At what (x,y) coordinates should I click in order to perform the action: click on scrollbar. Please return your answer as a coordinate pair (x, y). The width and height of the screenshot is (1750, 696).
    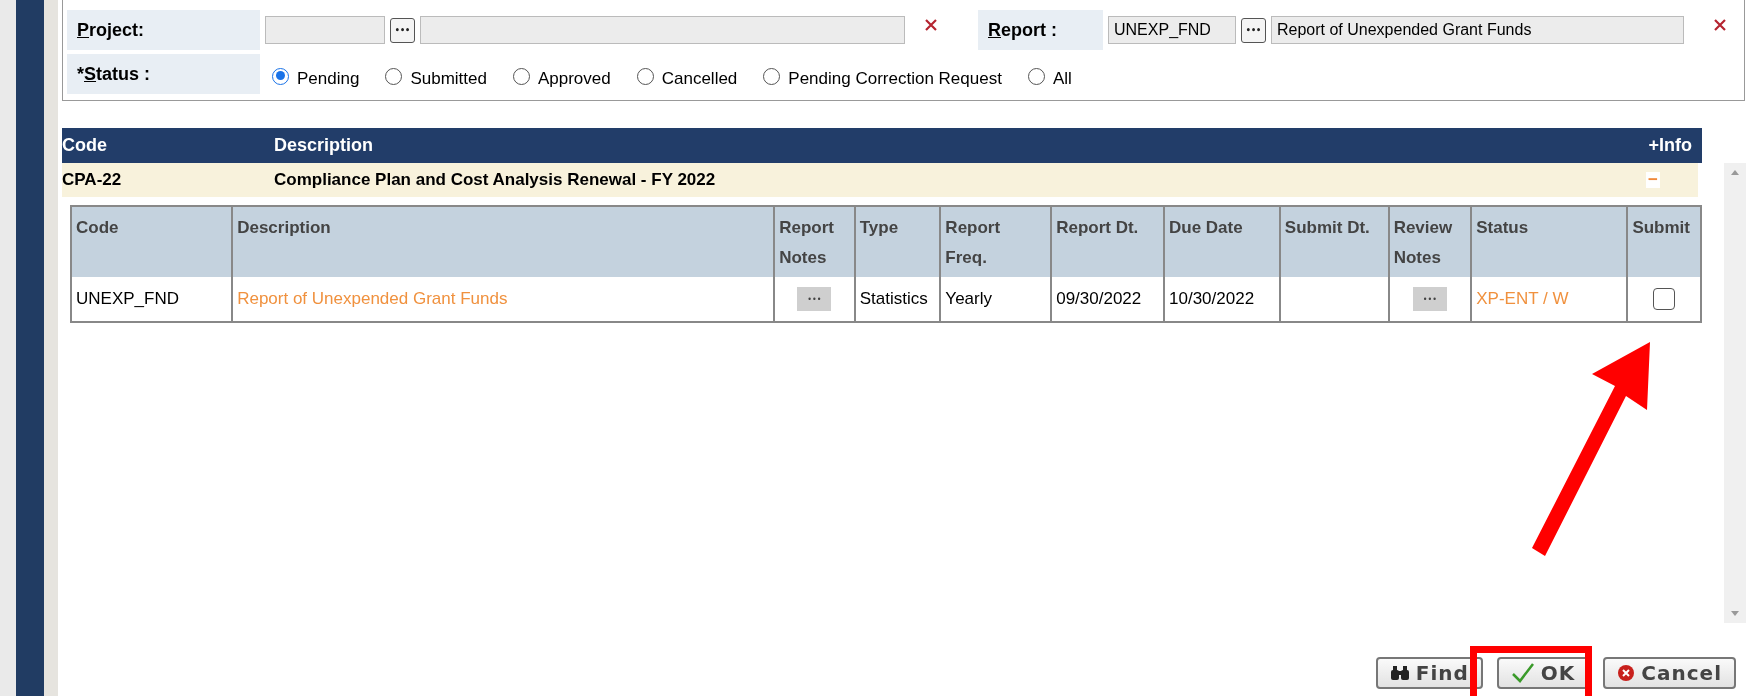
    Looking at the image, I should click on (1735, 393).